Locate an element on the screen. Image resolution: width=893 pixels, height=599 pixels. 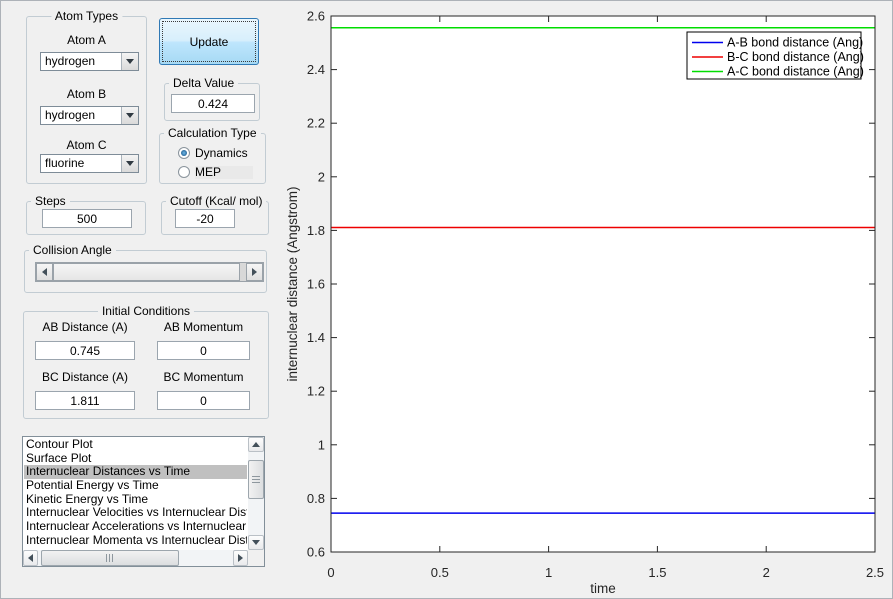
list-item: Contour Plot is located at coordinates (135, 445).